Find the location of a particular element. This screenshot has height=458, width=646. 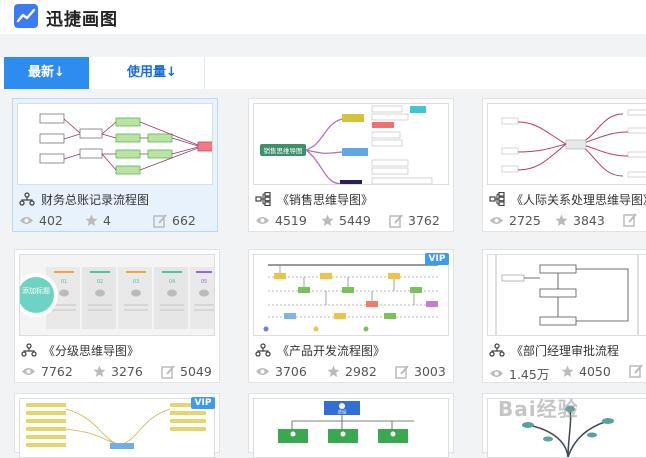

app-logo-icon is located at coordinates (26, 16).